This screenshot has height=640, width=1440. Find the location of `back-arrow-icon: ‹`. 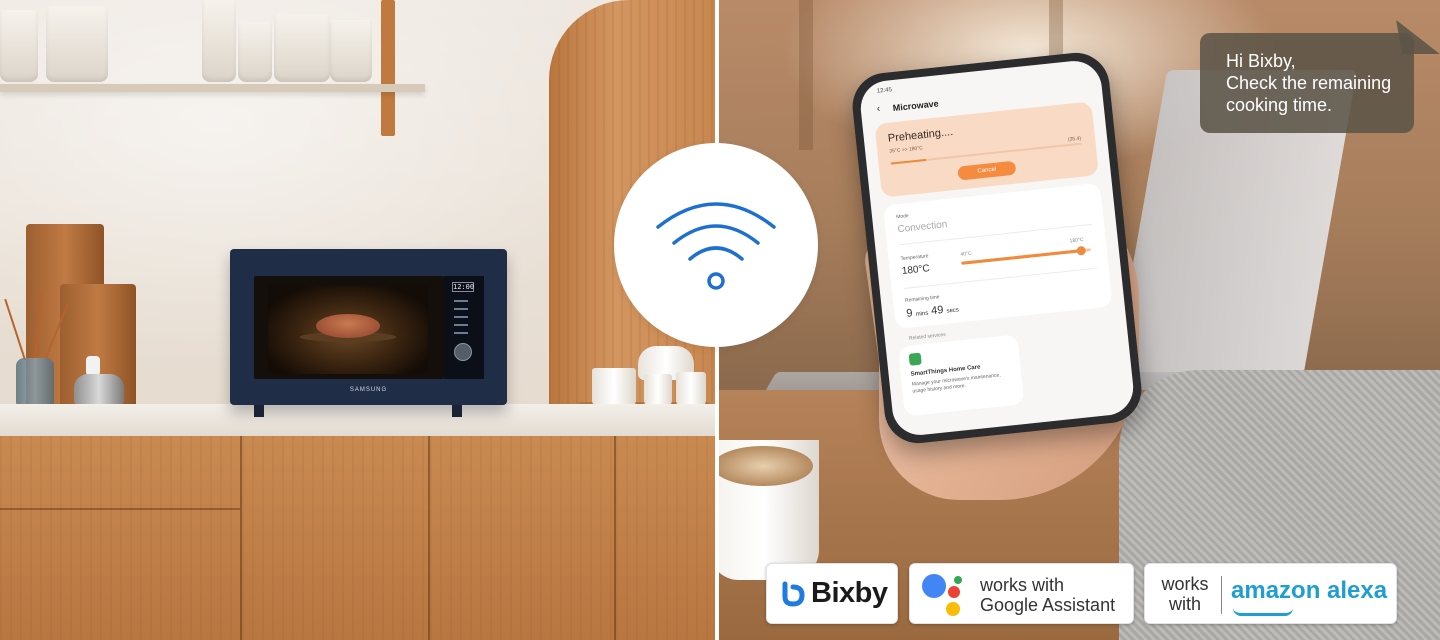

back-arrow-icon: ‹ is located at coordinates (878, 108).